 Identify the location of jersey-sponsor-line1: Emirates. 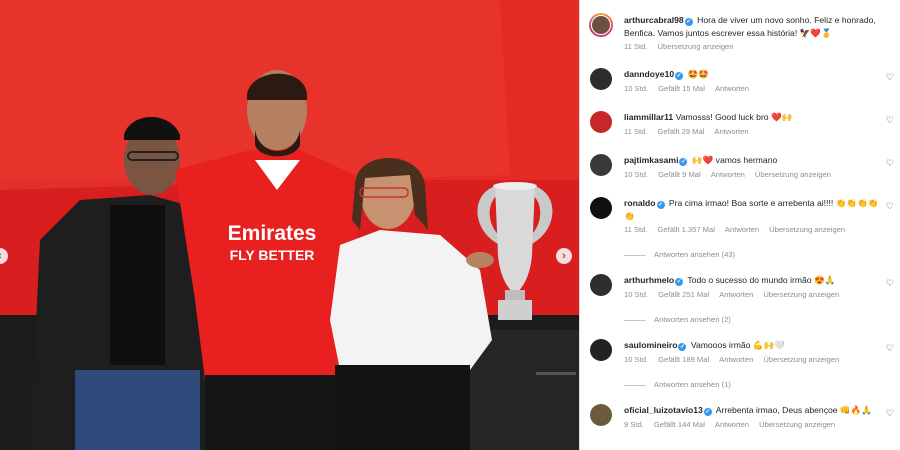
(272, 233).